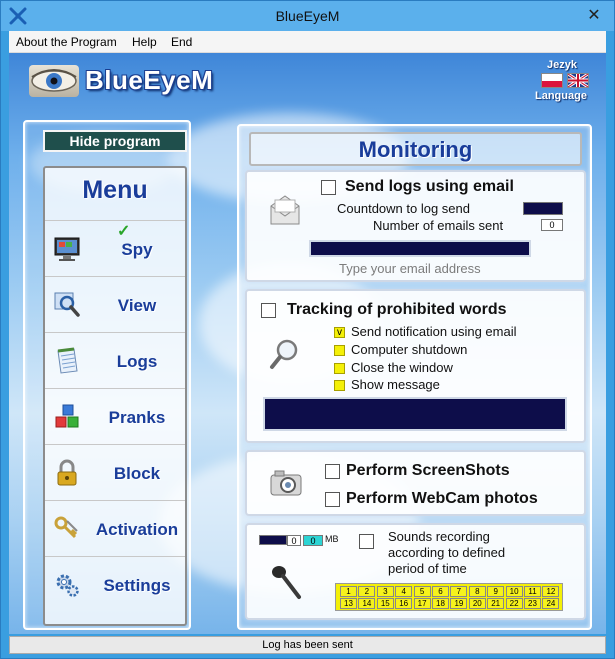  I want to click on webcam-checkbox, so click(332, 499).